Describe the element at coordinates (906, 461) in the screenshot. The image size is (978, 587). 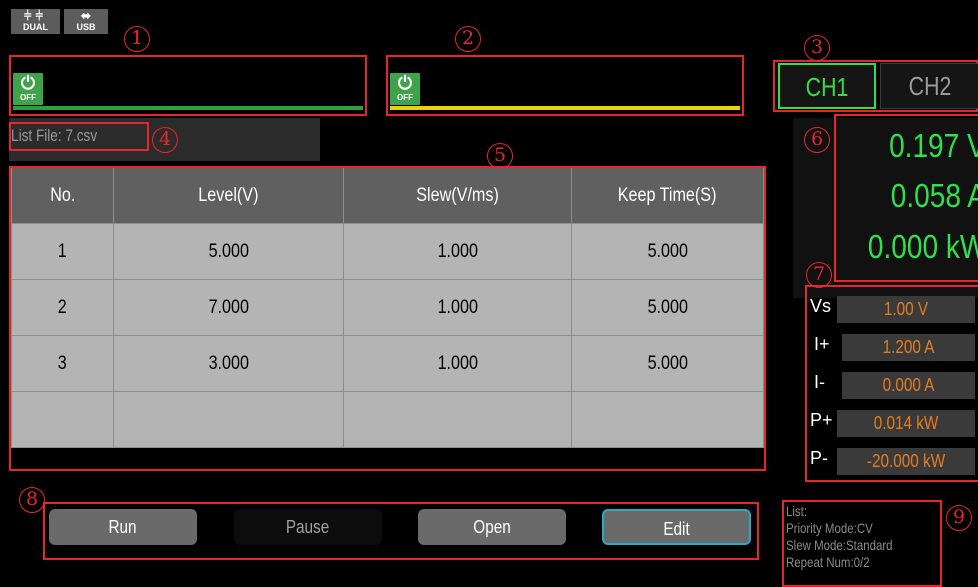
I see `setting-value-pminus: -20.000 kW` at that location.